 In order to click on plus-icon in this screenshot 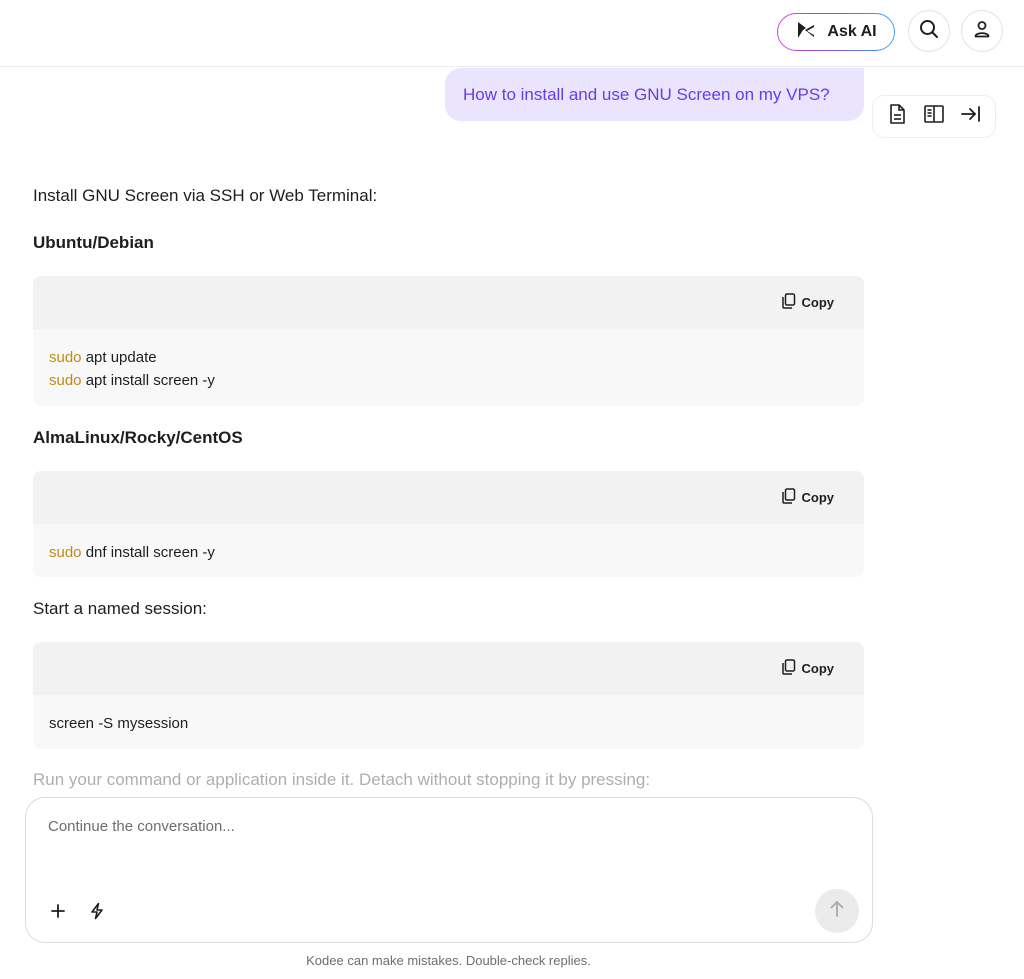, I will do `click(58, 913)`.